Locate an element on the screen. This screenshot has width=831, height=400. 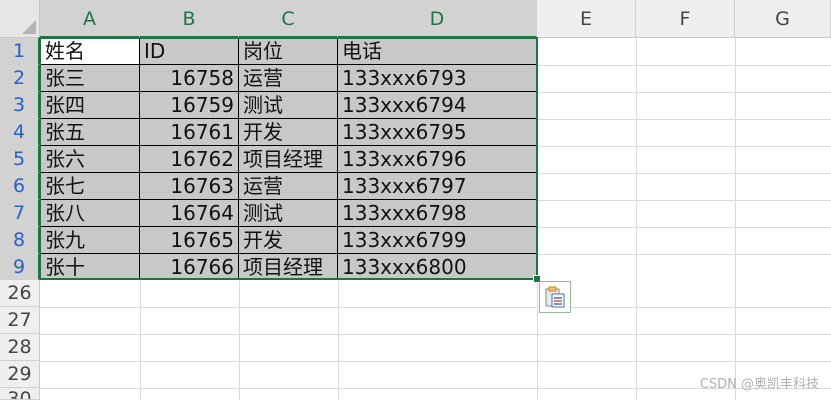
row-header-30: 30 is located at coordinates (20, 394).